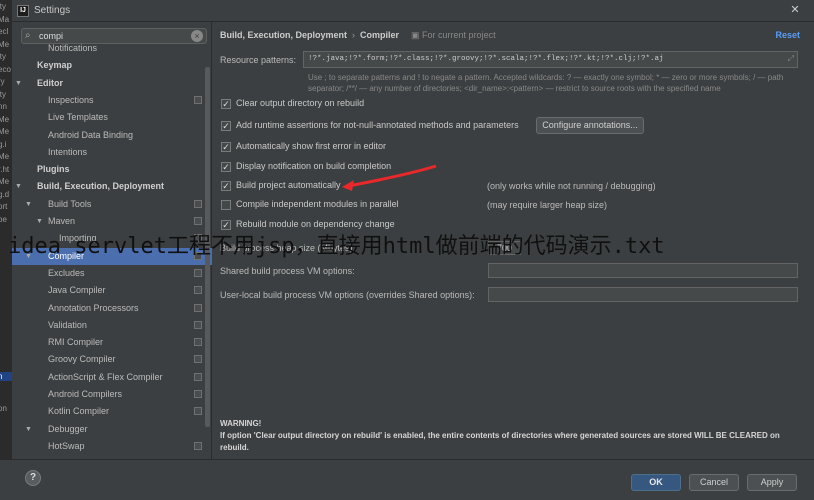 The image size is (814, 500). What do you see at coordinates (112, 342) in the screenshot?
I see `tree-item-rmi-compiler: RMI Compiler` at bounding box center [112, 342].